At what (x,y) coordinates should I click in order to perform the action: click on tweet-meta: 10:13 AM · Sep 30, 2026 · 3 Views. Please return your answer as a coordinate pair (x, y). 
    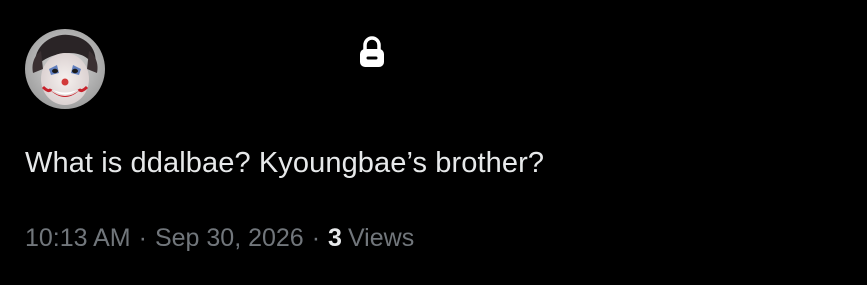
    Looking at the image, I should click on (219, 238).